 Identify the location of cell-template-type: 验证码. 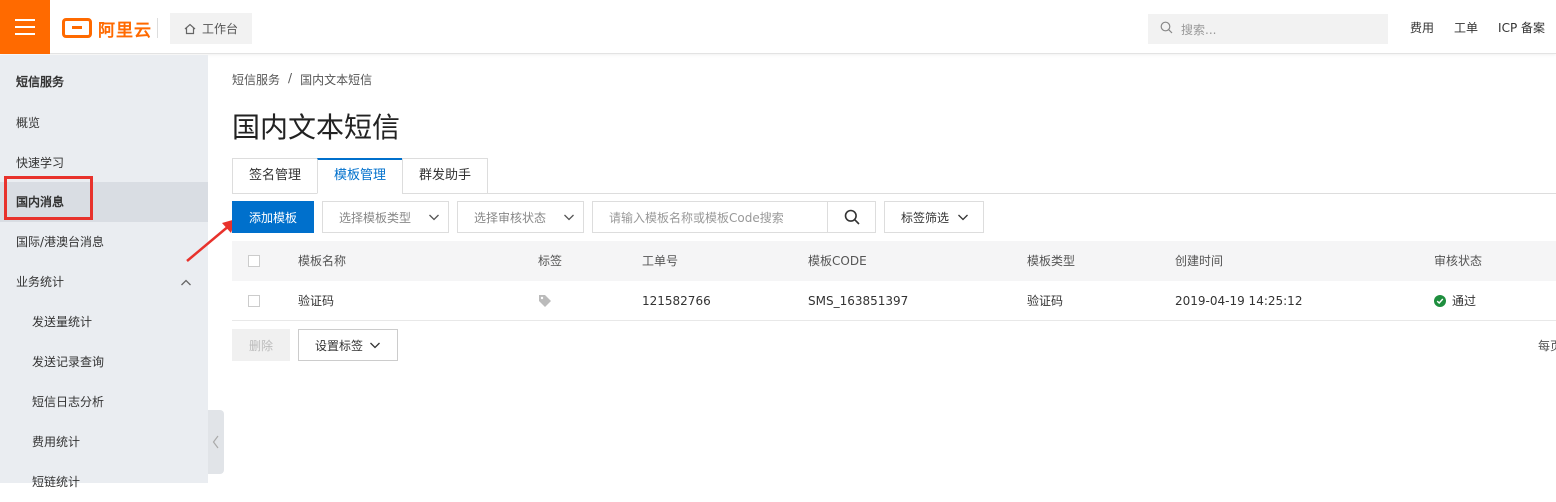
(1045, 301).